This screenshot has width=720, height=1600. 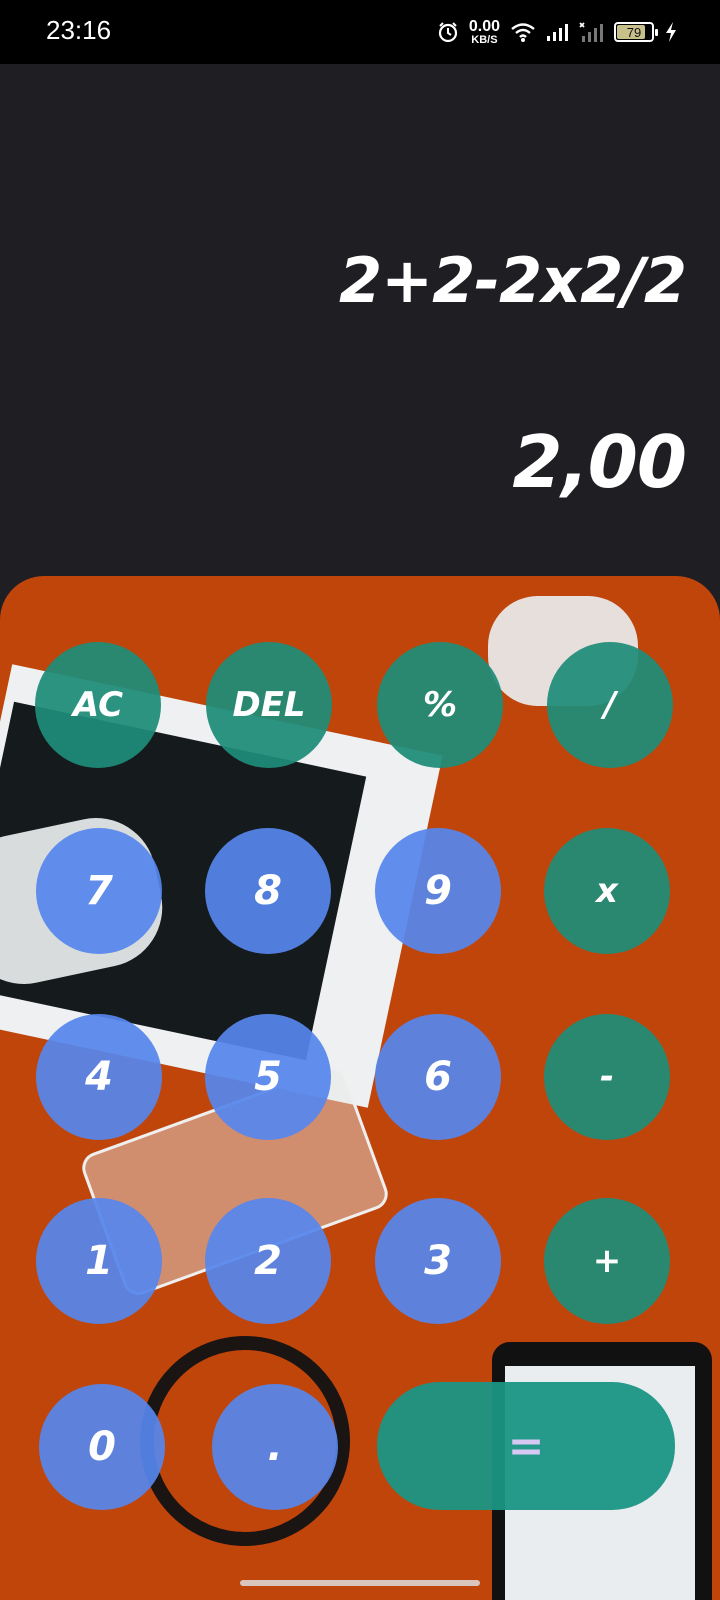 I want to click on net-speed: 0.00 KB/S, so click(x=484, y=31).